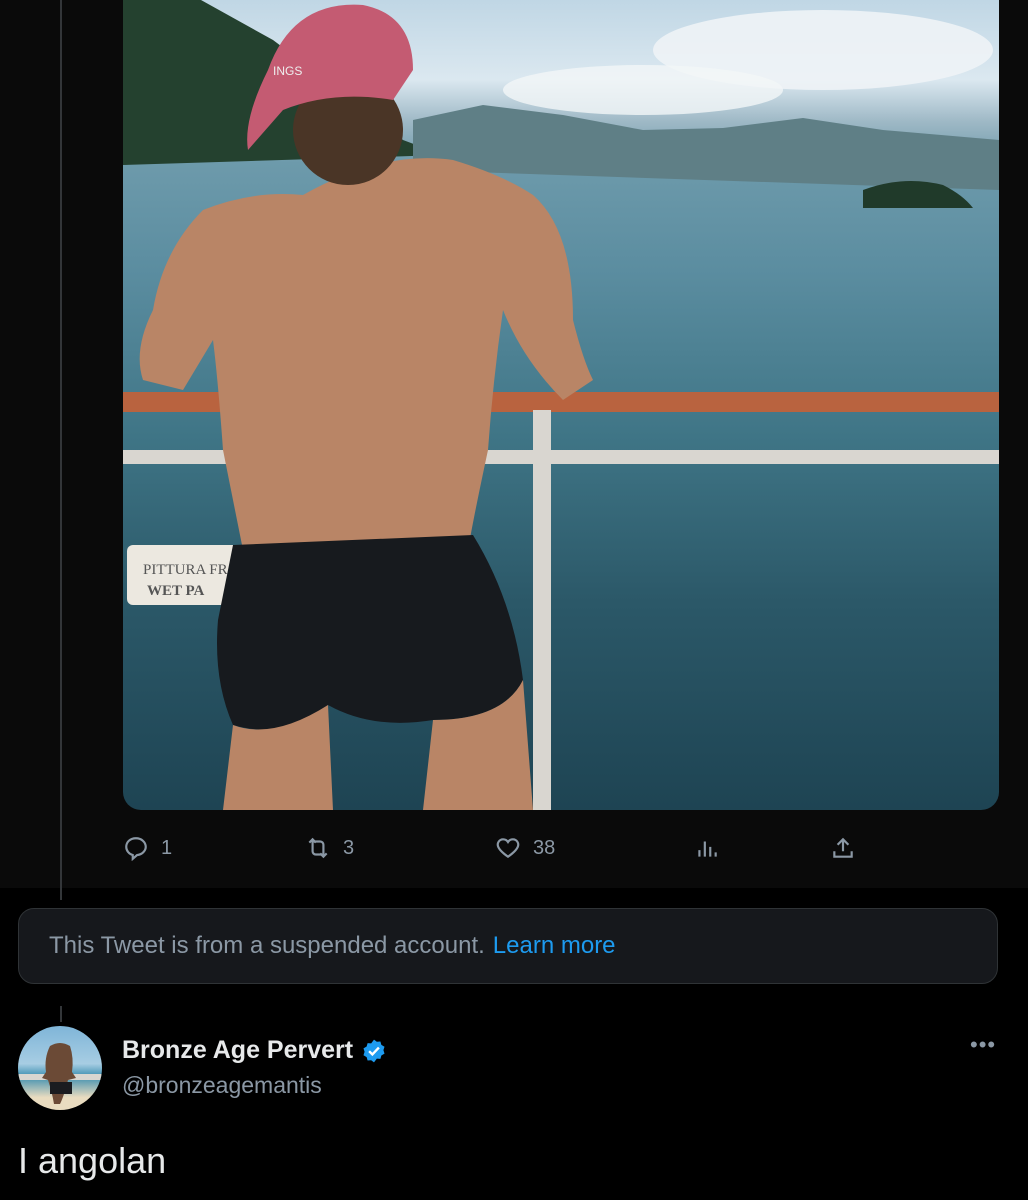 The image size is (1028, 1200). I want to click on svg-text: WET PA, so click(176, 591).